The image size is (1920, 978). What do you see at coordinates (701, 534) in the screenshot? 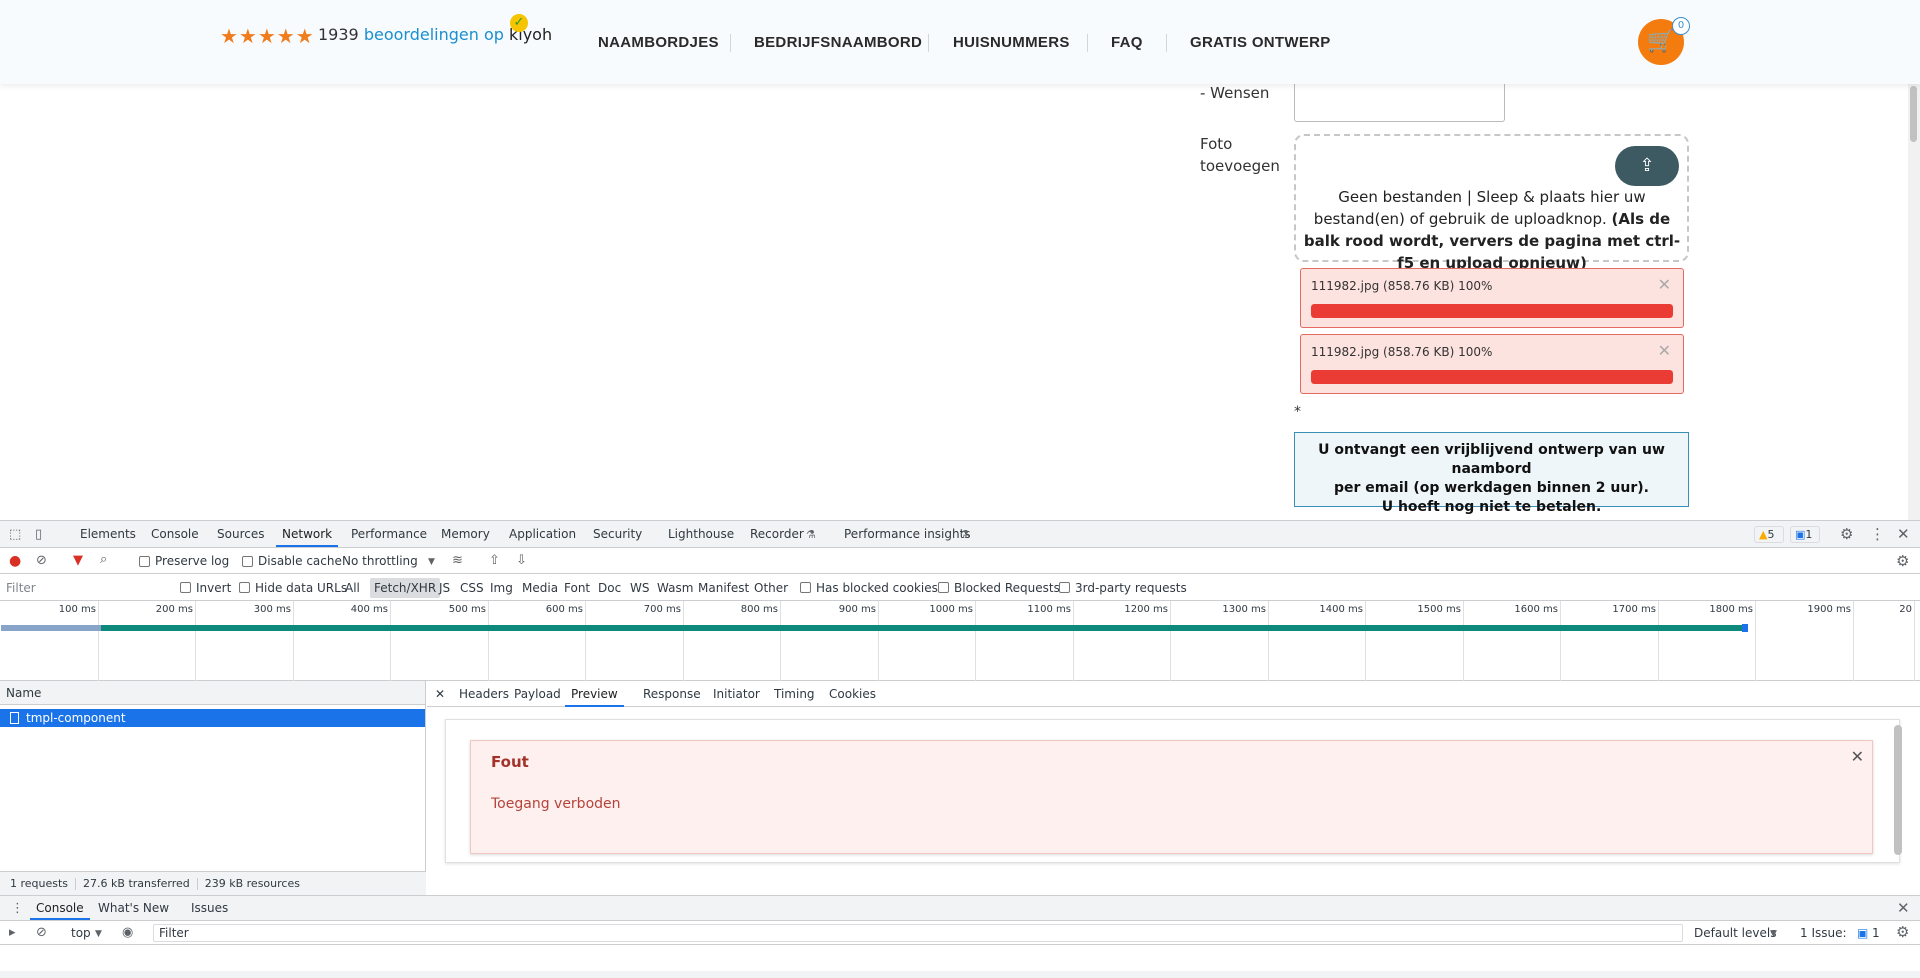
I see `tab-lighthouse: Lighthouse` at bounding box center [701, 534].